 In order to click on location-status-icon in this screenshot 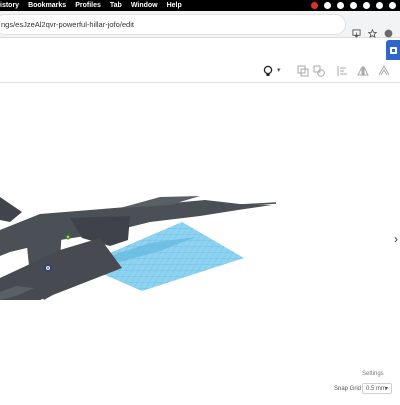, I will do `click(340, 5)`.